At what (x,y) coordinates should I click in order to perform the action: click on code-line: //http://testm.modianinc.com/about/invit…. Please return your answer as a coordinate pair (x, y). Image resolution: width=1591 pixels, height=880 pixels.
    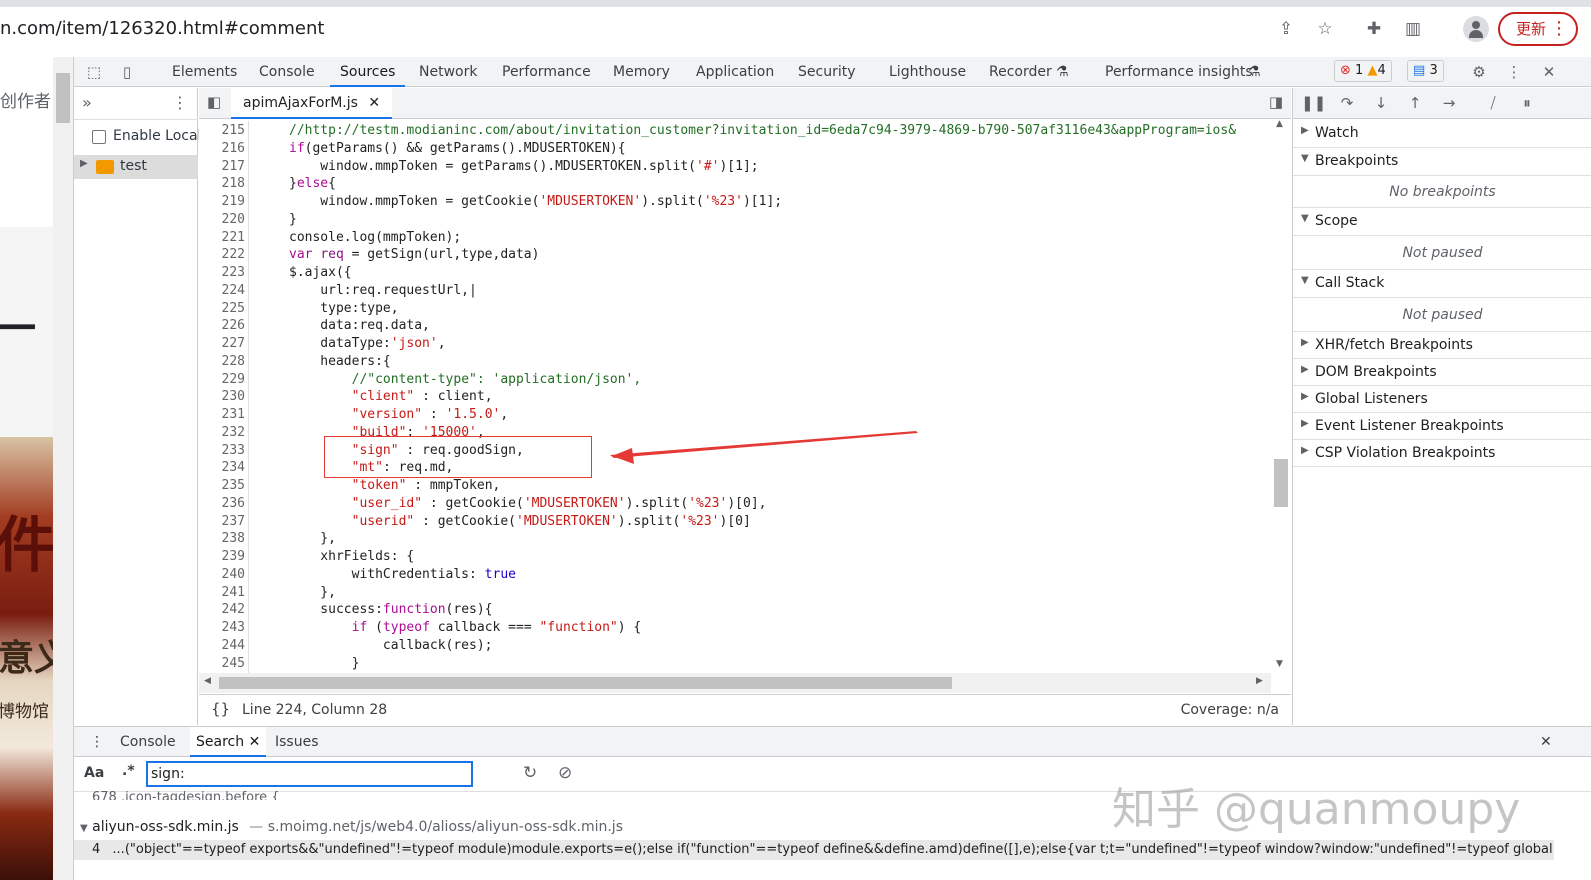
    Looking at the image, I should click on (762, 130).